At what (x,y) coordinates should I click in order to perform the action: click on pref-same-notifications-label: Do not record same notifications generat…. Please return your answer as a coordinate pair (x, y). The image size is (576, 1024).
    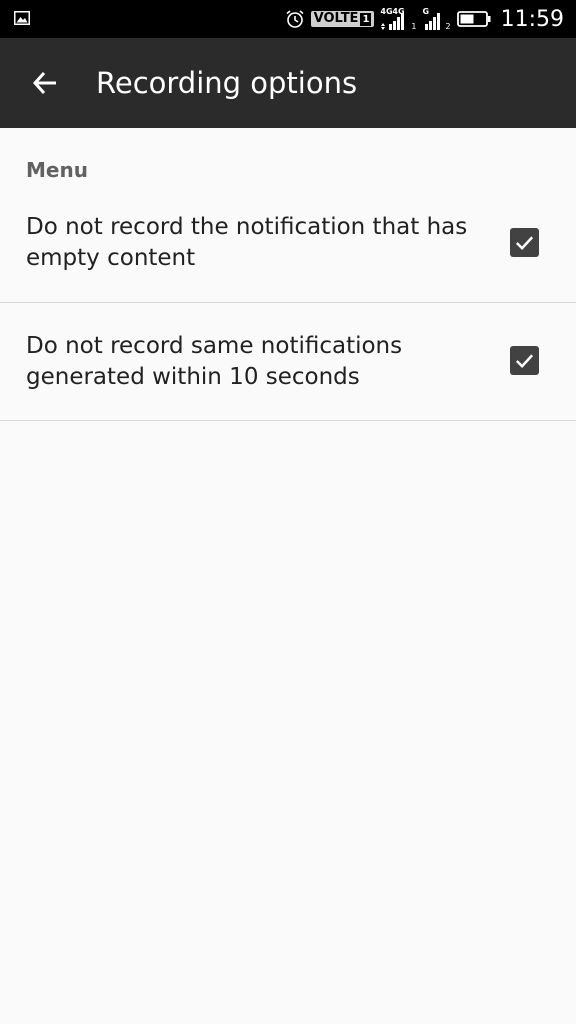
    Looking at the image, I should click on (214, 361).